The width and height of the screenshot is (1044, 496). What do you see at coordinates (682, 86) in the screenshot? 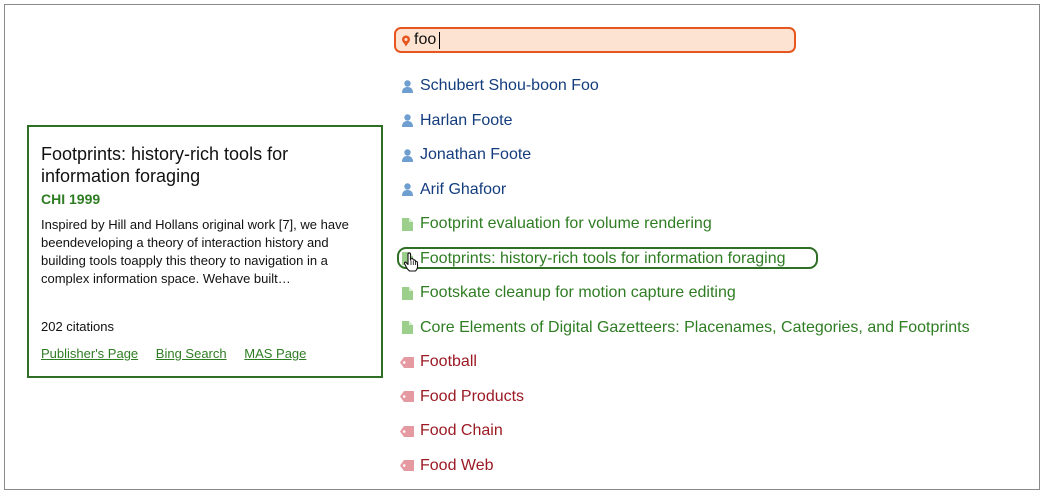
I see `suggestion-item-person: Schubert Shou-boon Foo` at bounding box center [682, 86].